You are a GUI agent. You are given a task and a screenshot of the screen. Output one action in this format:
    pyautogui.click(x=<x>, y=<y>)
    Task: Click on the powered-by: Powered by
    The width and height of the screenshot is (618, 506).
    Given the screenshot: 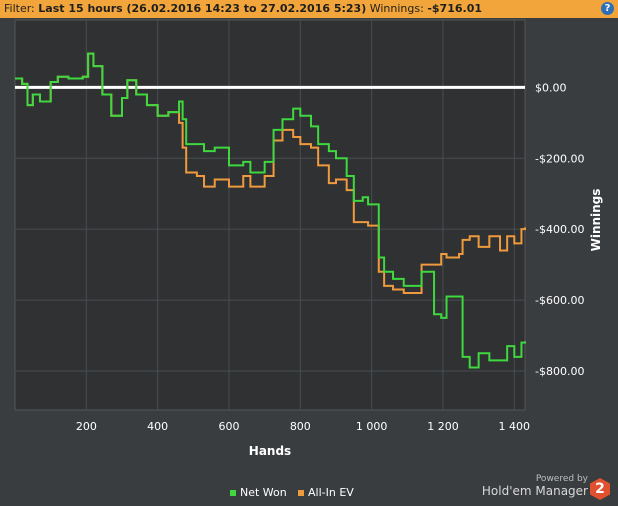 What is the action you would take?
    pyautogui.click(x=561, y=479)
    